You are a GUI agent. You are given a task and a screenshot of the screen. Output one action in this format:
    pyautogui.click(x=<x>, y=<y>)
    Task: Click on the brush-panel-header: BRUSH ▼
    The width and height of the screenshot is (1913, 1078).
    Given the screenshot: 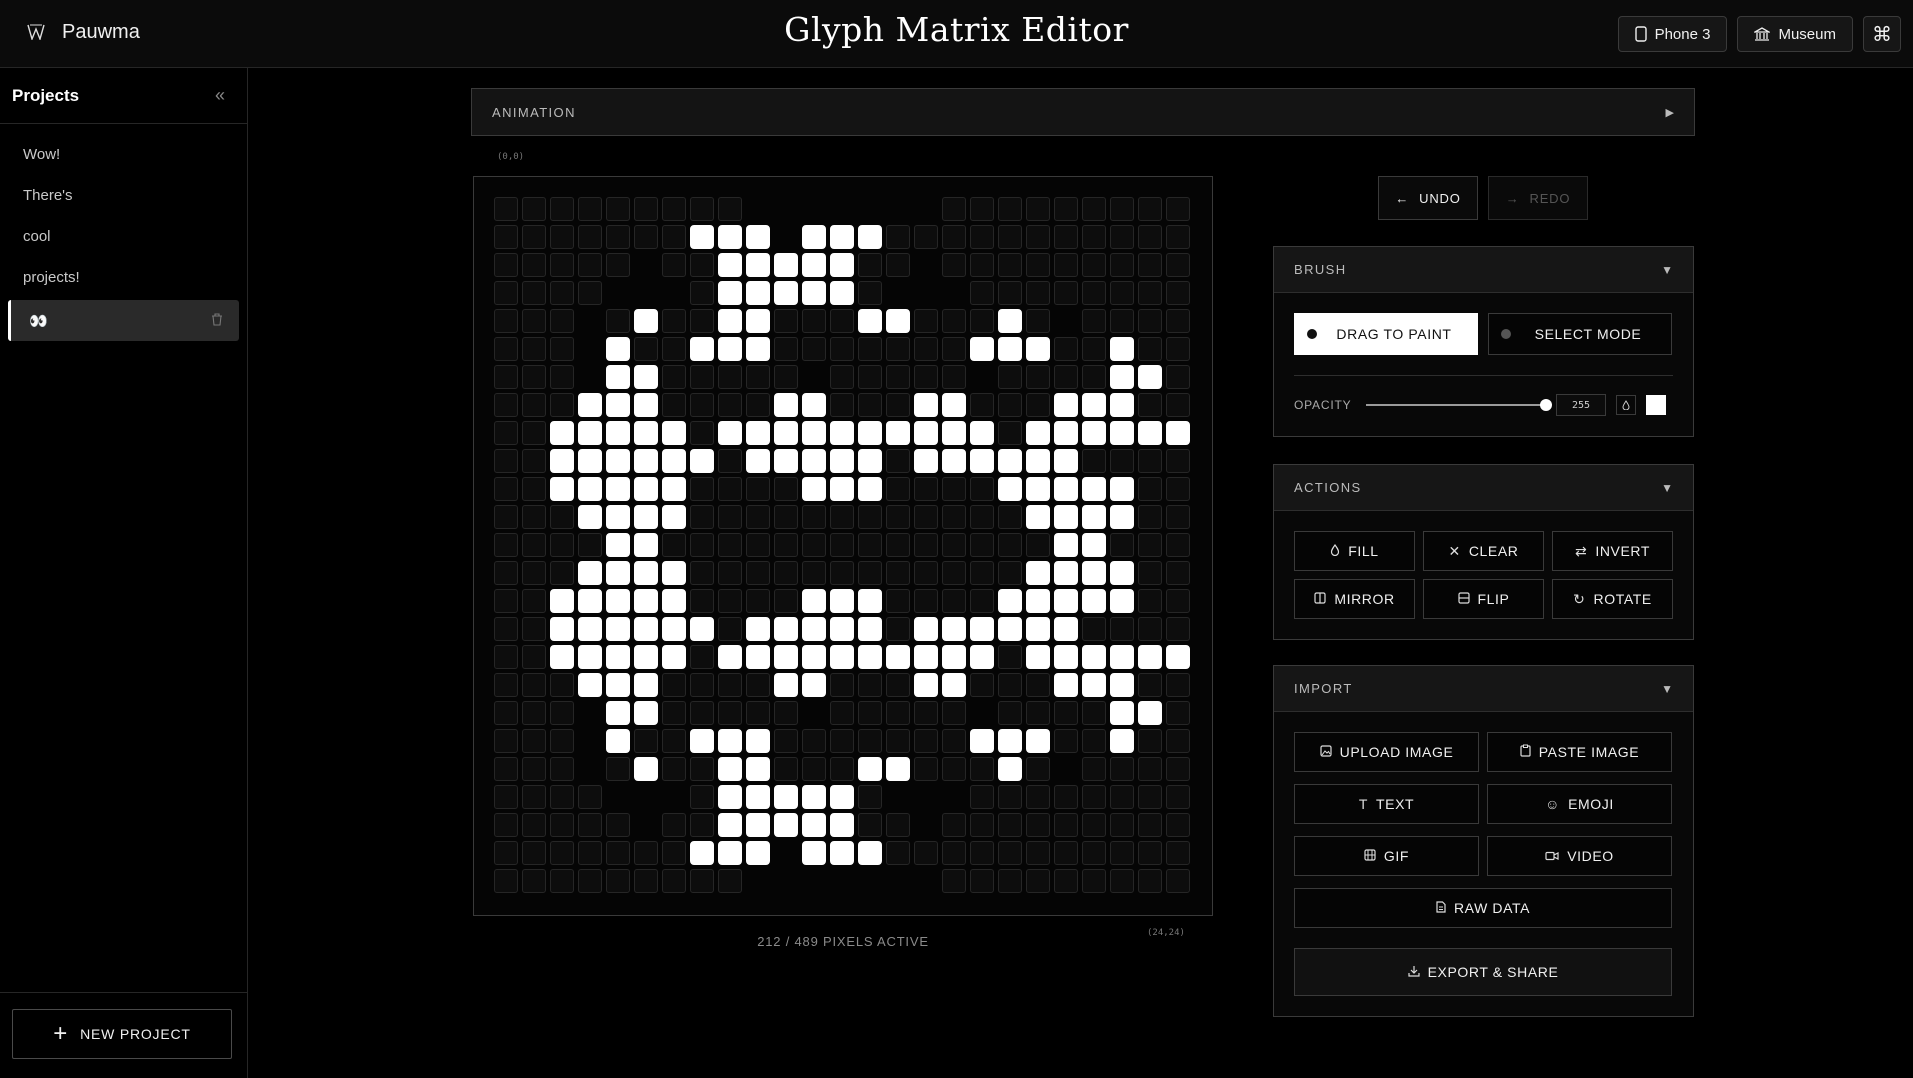 What is the action you would take?
    pyautogui.click(x=1483, y=270)
    